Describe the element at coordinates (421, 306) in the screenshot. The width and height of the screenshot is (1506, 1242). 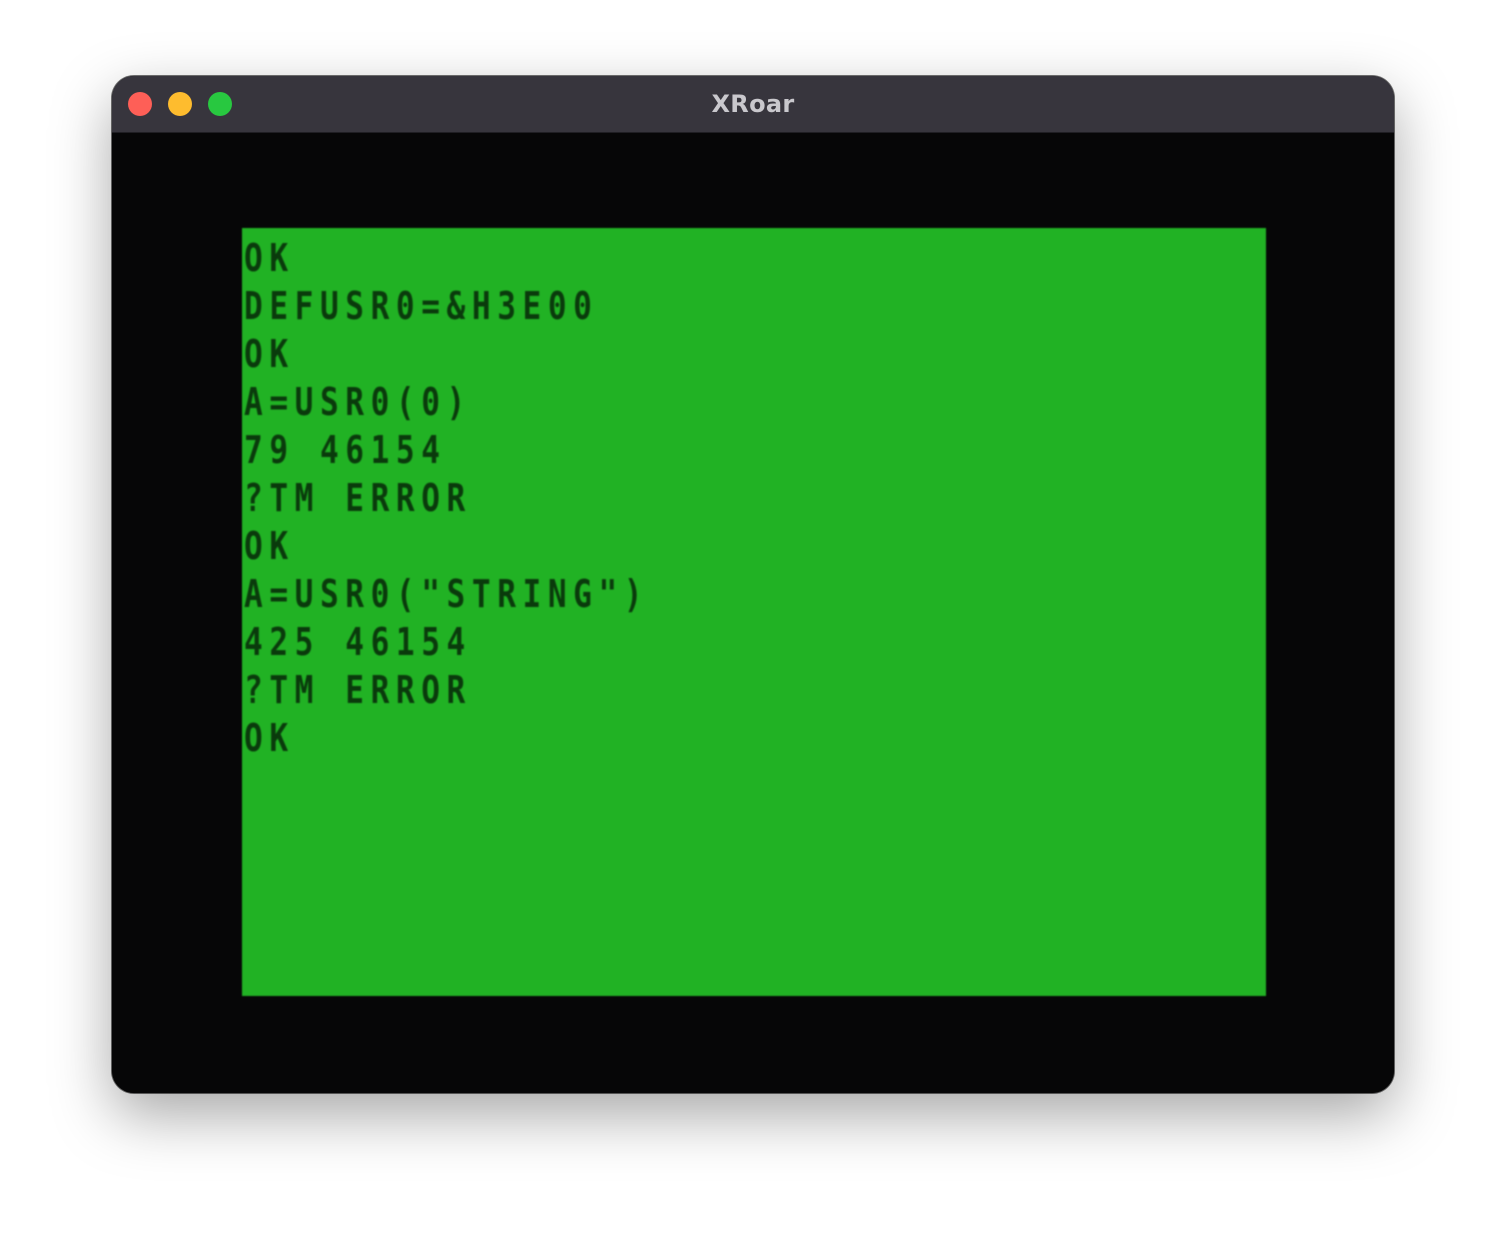
I see `screen-line: DEFUSR0=&H3E00` at that location.